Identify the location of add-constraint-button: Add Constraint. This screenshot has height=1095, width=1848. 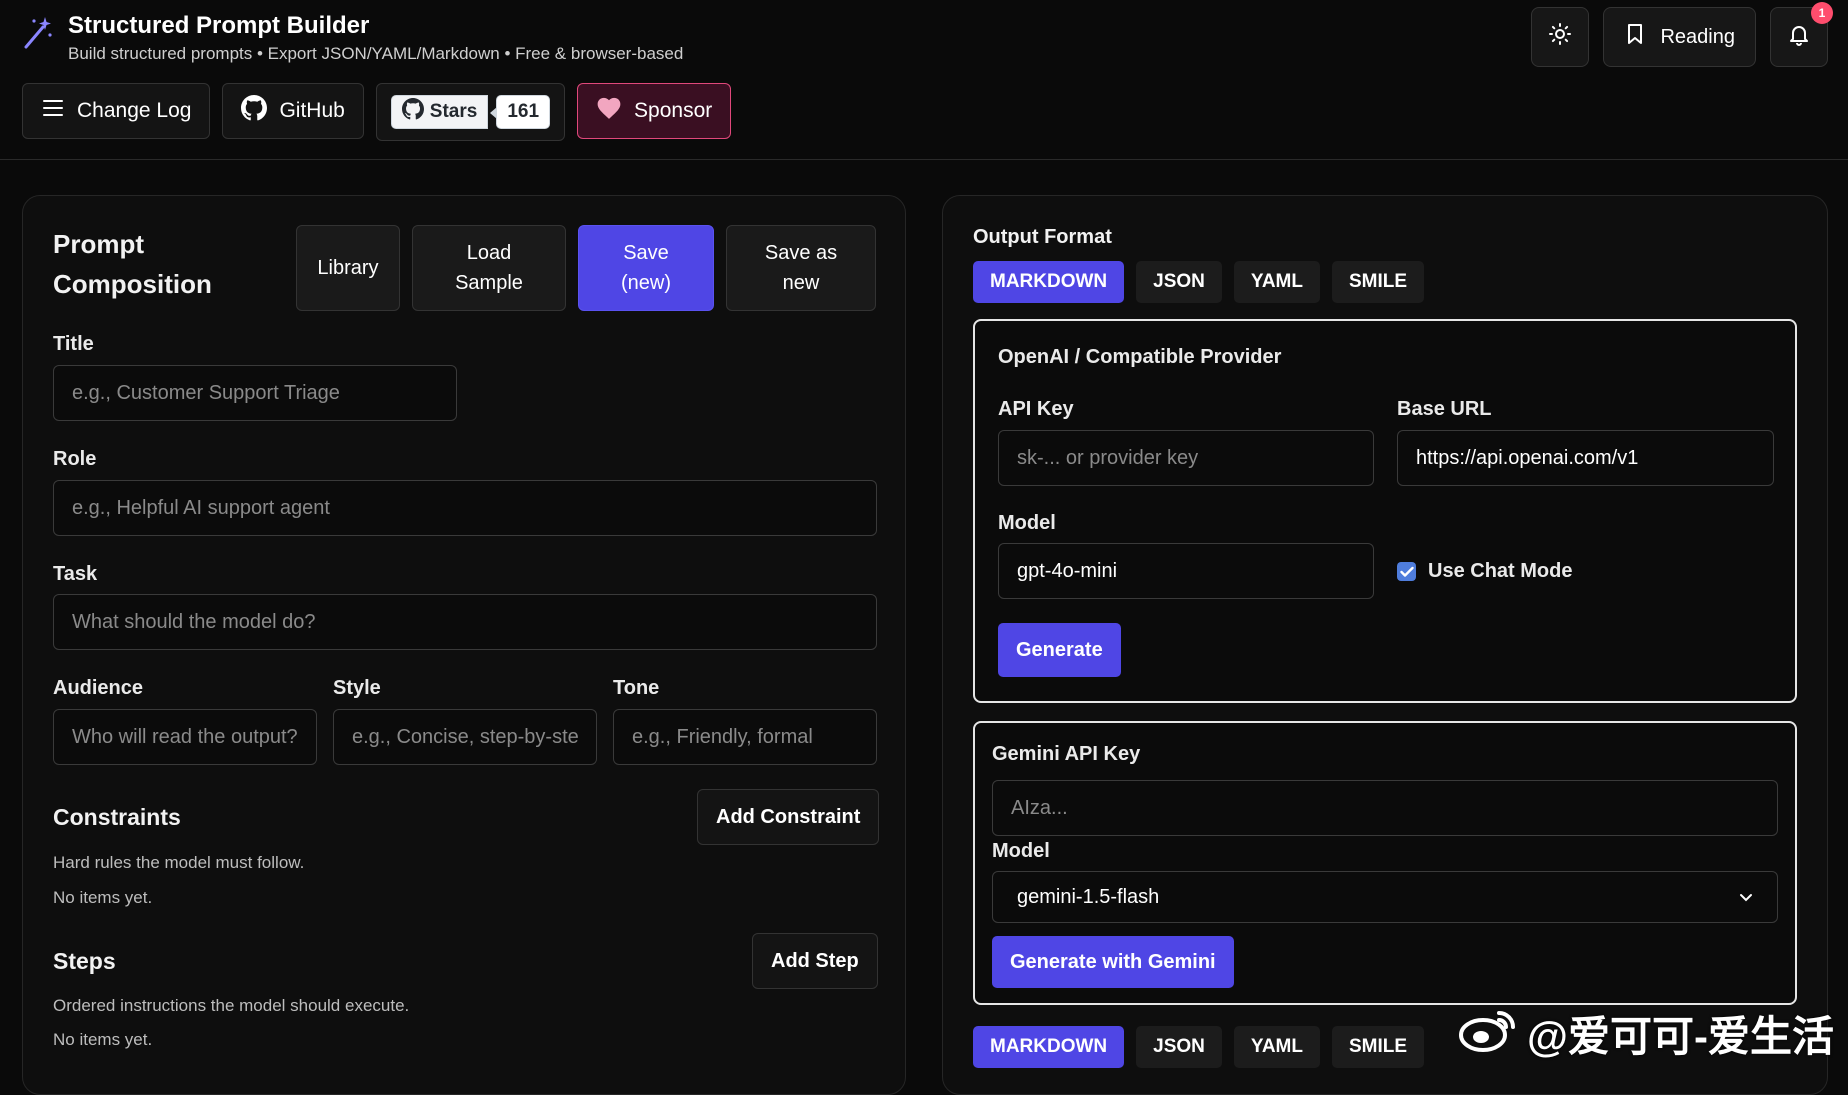
(788, 817).